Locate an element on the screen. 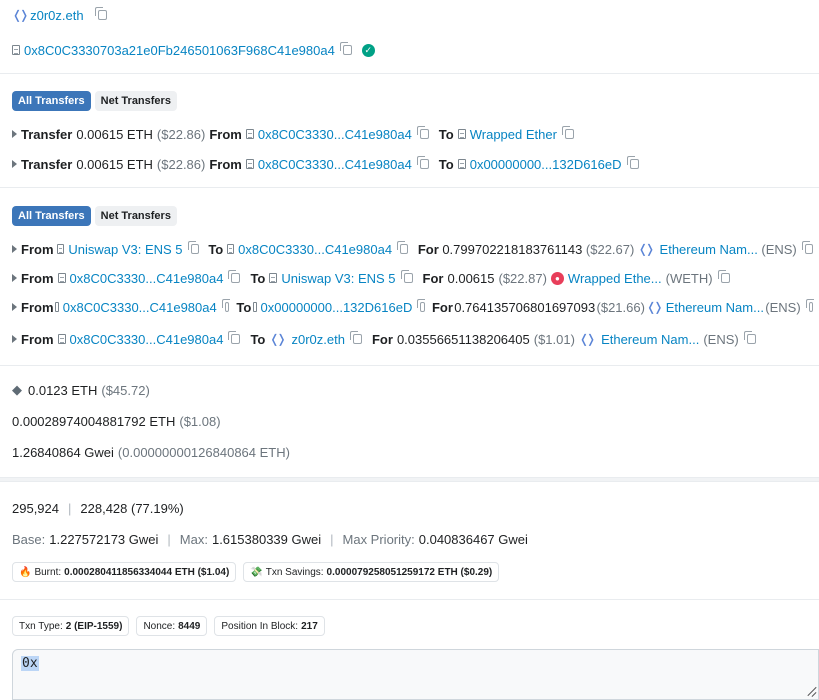 Image resolution: width=819 pixels, height=700 pixels. burnt-label: Burnt: is located at coordinates (48, 572).